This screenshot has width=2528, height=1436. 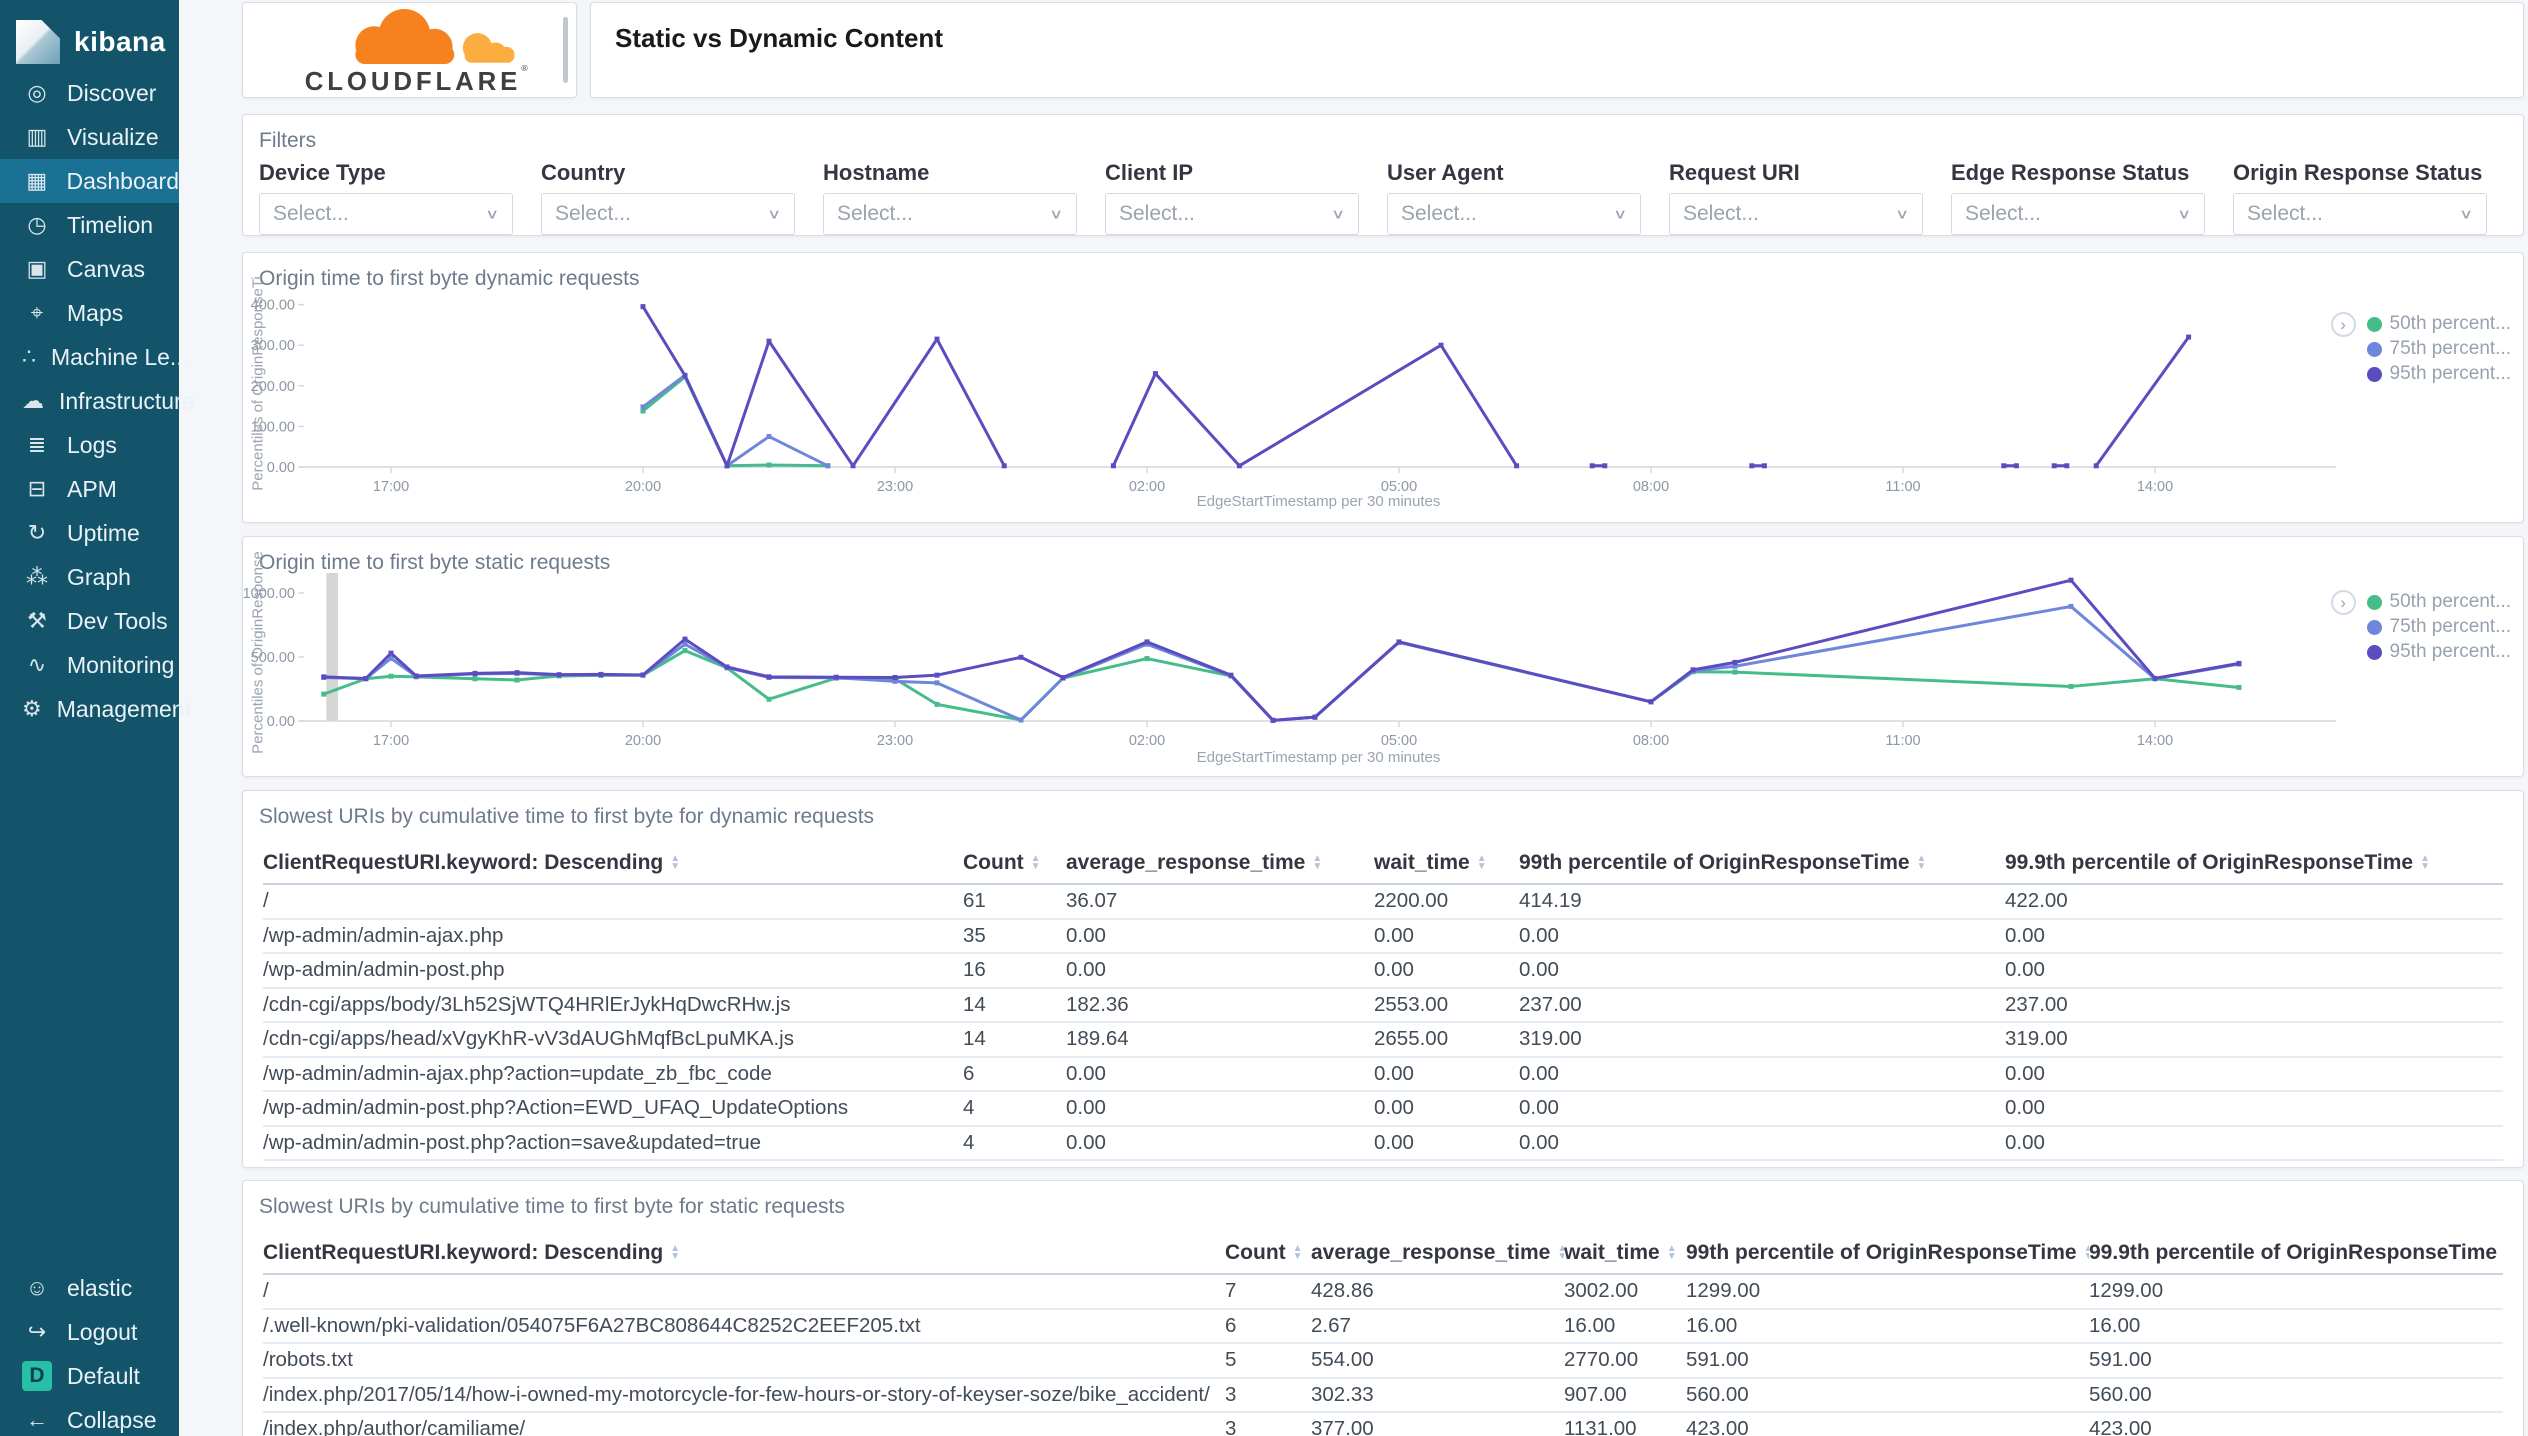 What do you see at coordinates (2078, 214) in the screenshot?
I see `filter-edge-response-status: Select... ∨` at bounding box center [2078, 214].